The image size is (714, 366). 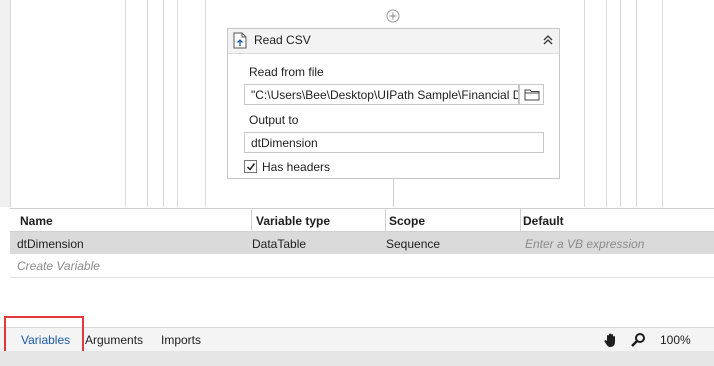 What do you see at coordinates (638, 340) in the screenshot?
I see `zoom-magnifier-icon` at bounding box center [638, 340].